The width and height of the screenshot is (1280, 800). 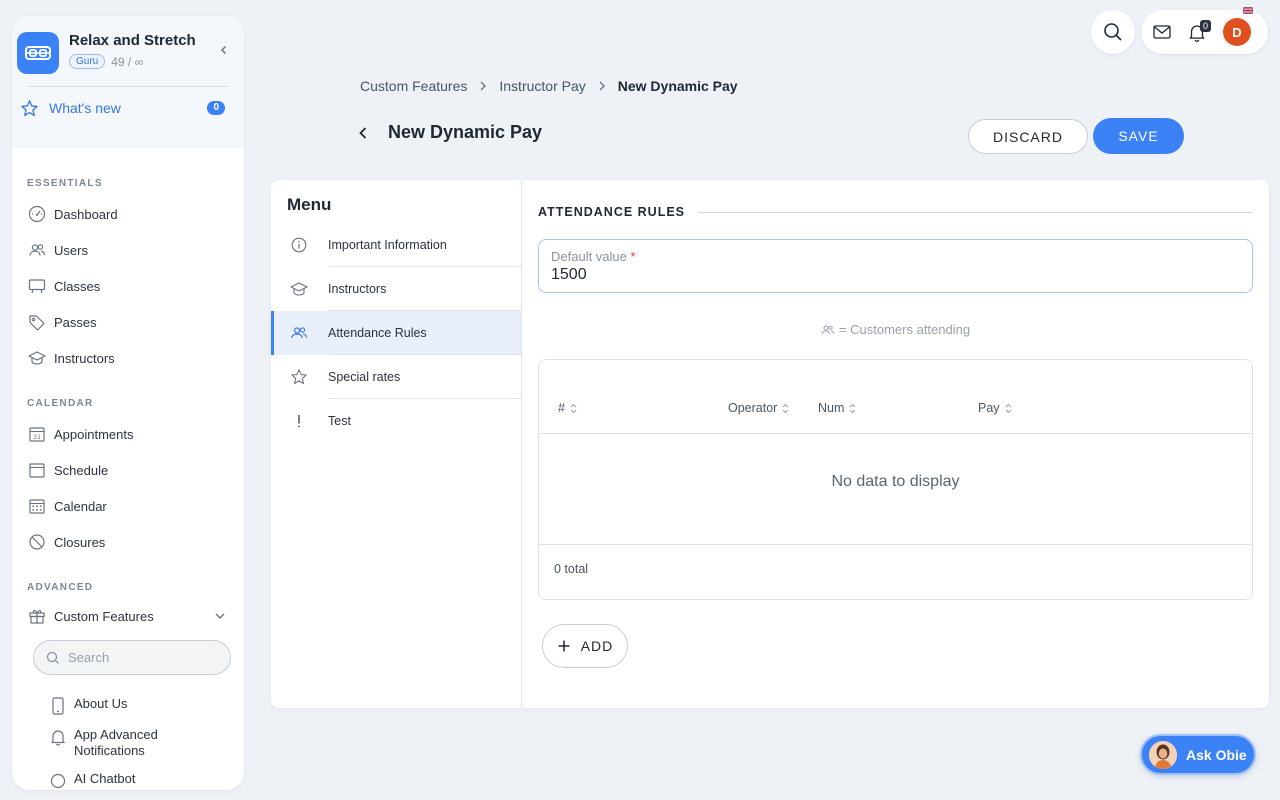 What do you see at coordinates (75, 322) in the screenshot?
I see `sidebar-item-label: Passes` at bounding box center [75, 322].